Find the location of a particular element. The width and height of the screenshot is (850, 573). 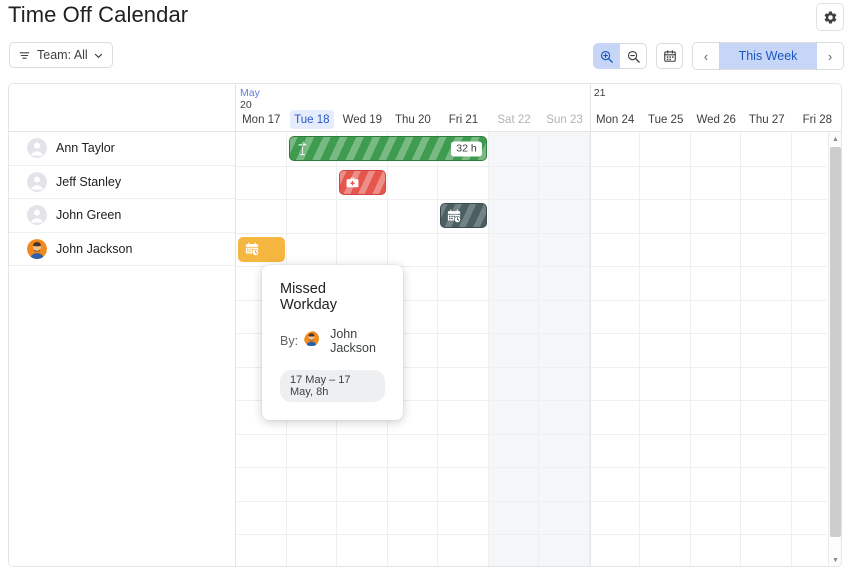

palm-tree-icon is located at coordinates (302, 148).